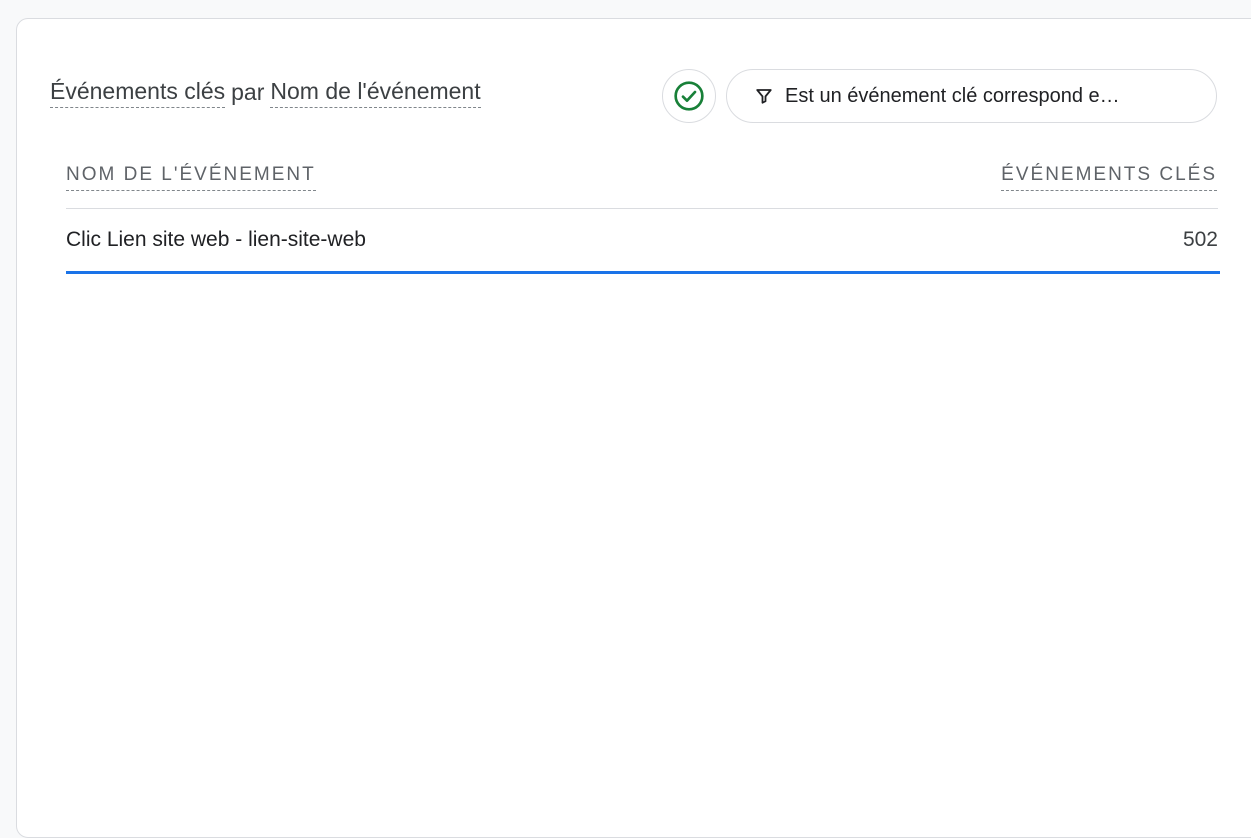 The height and width of the screenshot is (838, 1251). I want to click on event-name-cell: Clic Lien site web - lien-site-web, so click(216, 239).